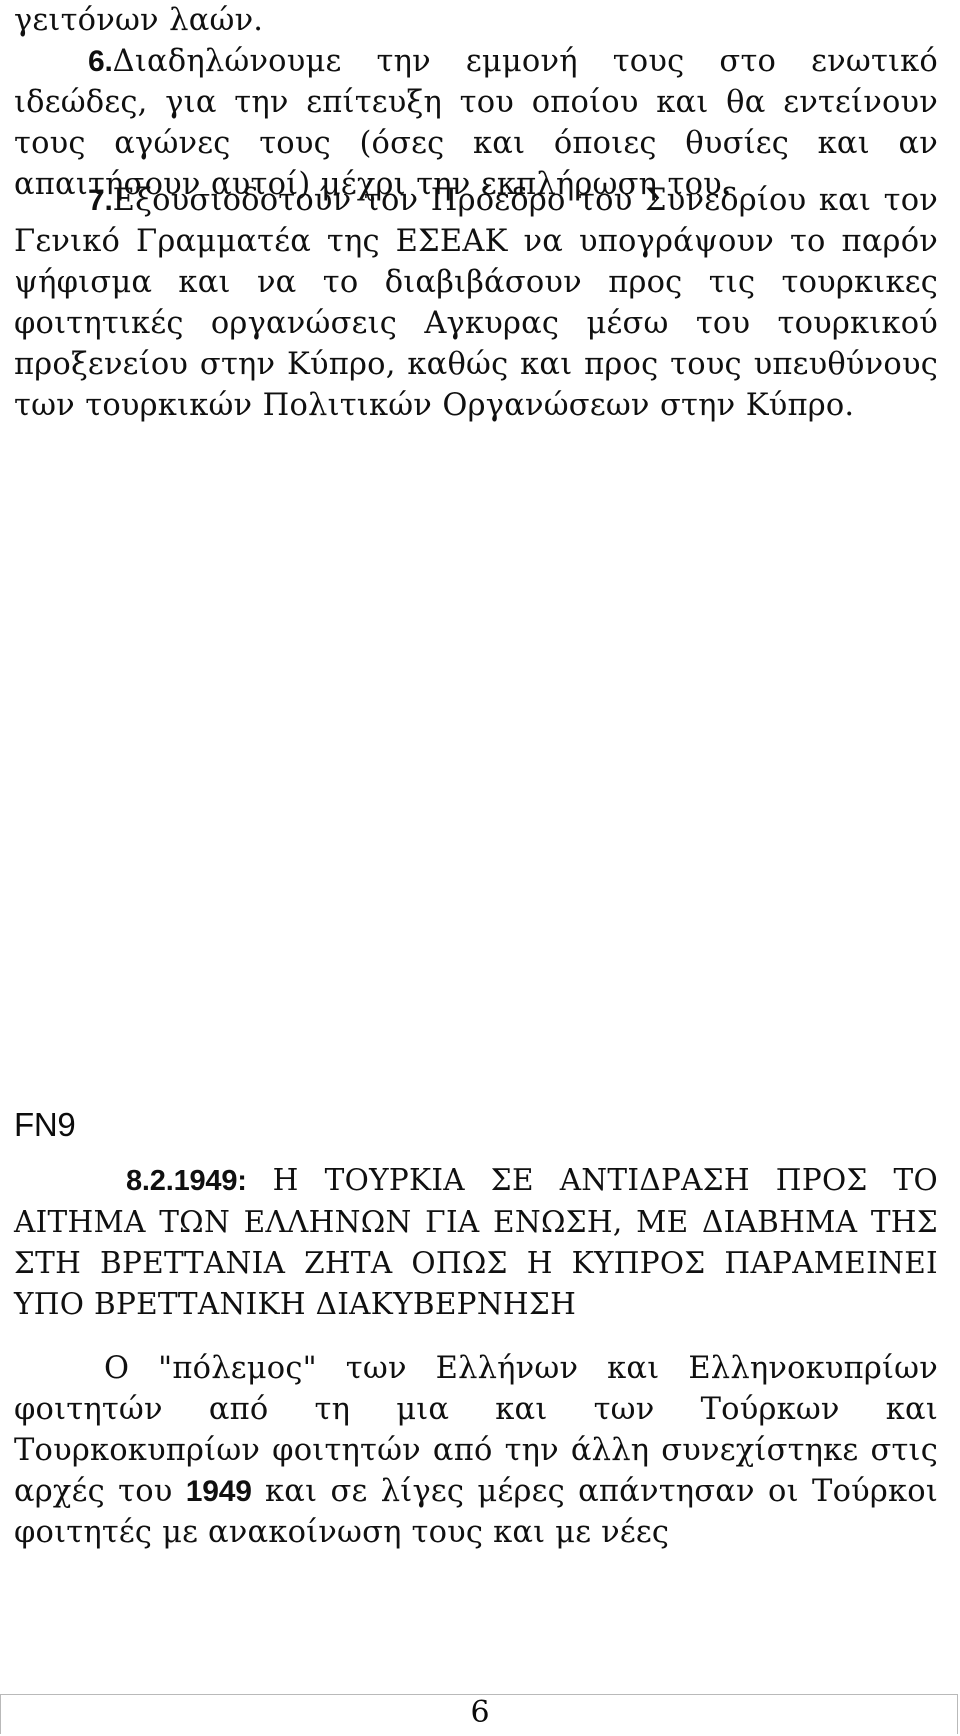  Describe the element at coordinates (186, 1181) in the screenshot. I see `footnote-date: 8.2.1949:` at that location.